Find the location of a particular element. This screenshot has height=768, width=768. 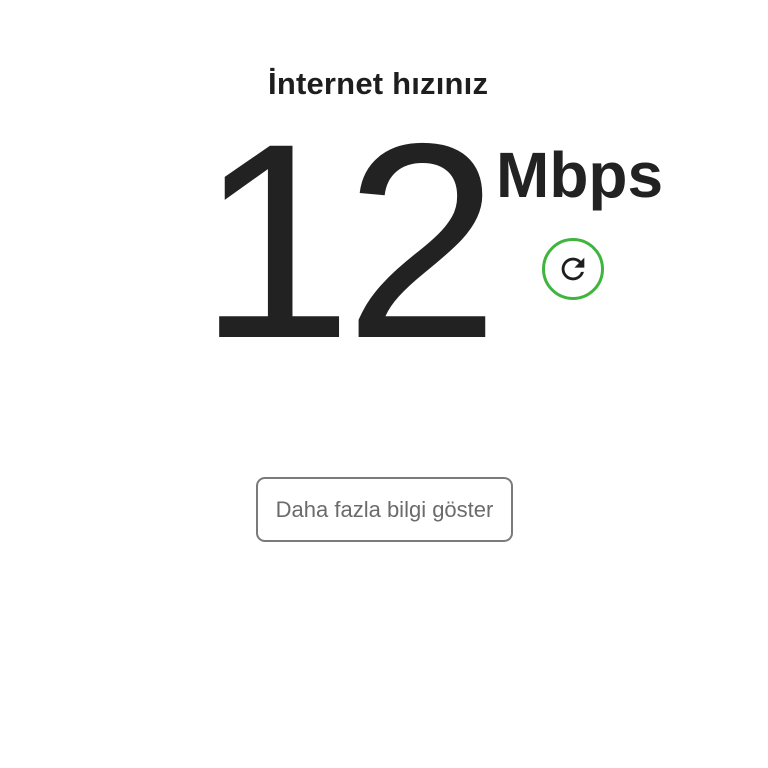

refresh-icon is located at coordinates (573, 269).